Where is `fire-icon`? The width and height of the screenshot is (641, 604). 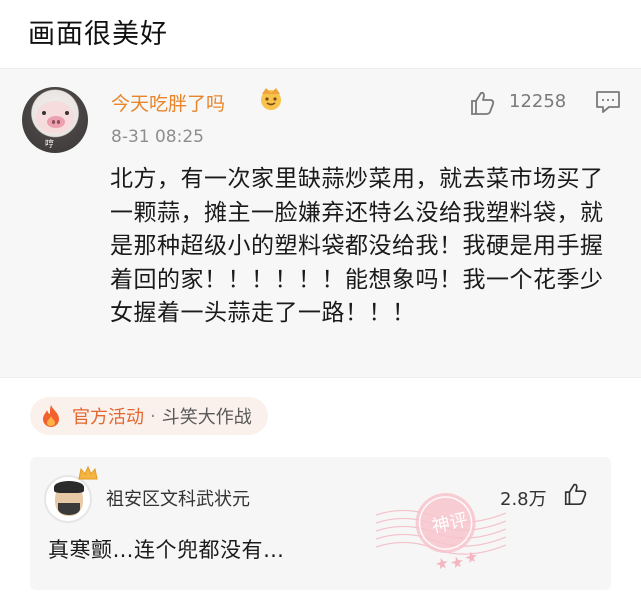
fire-icon is located at coordinates (51, 416).